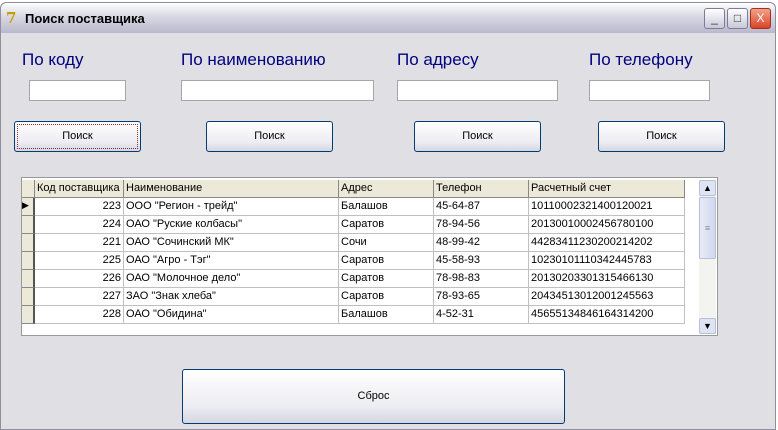 This screenshot has width=778, height=430. Describe the element at coordinates (85, 18) in the screenshot. I see `window-title: Поиск поставщика` at that location.